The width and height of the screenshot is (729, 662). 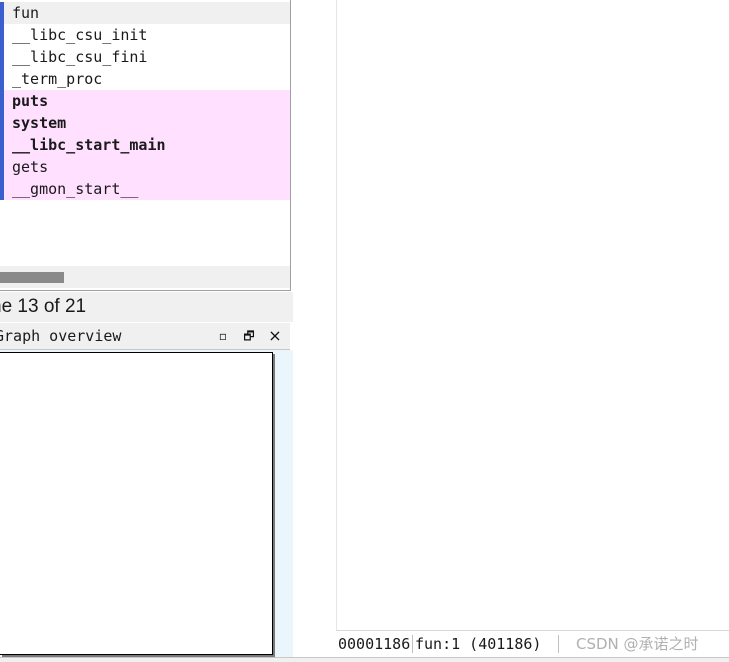 I want to click on restore-icon: ▫, so click(x=223, y=336).